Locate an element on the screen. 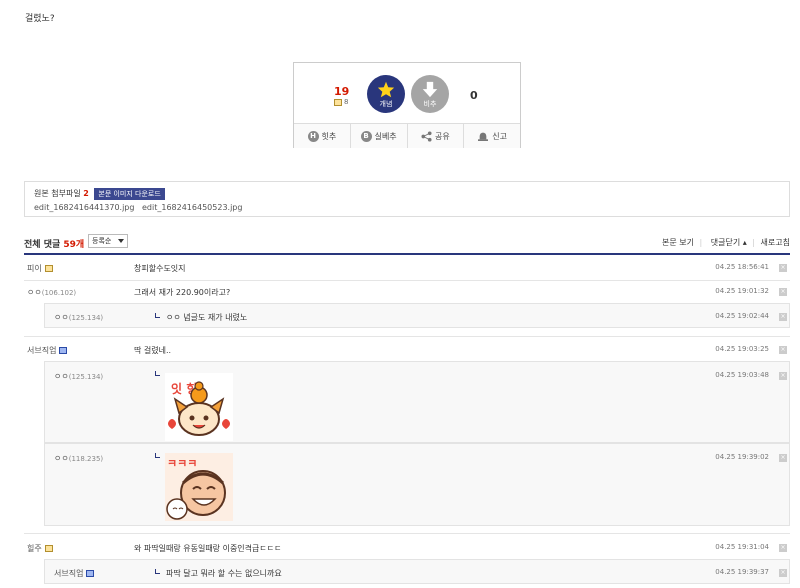 The image size is (800, 588). vote-box: 19 8 개념 비추 0 H 힛추 B 실베추 공유 신고 is located at coordinates (407, 105).